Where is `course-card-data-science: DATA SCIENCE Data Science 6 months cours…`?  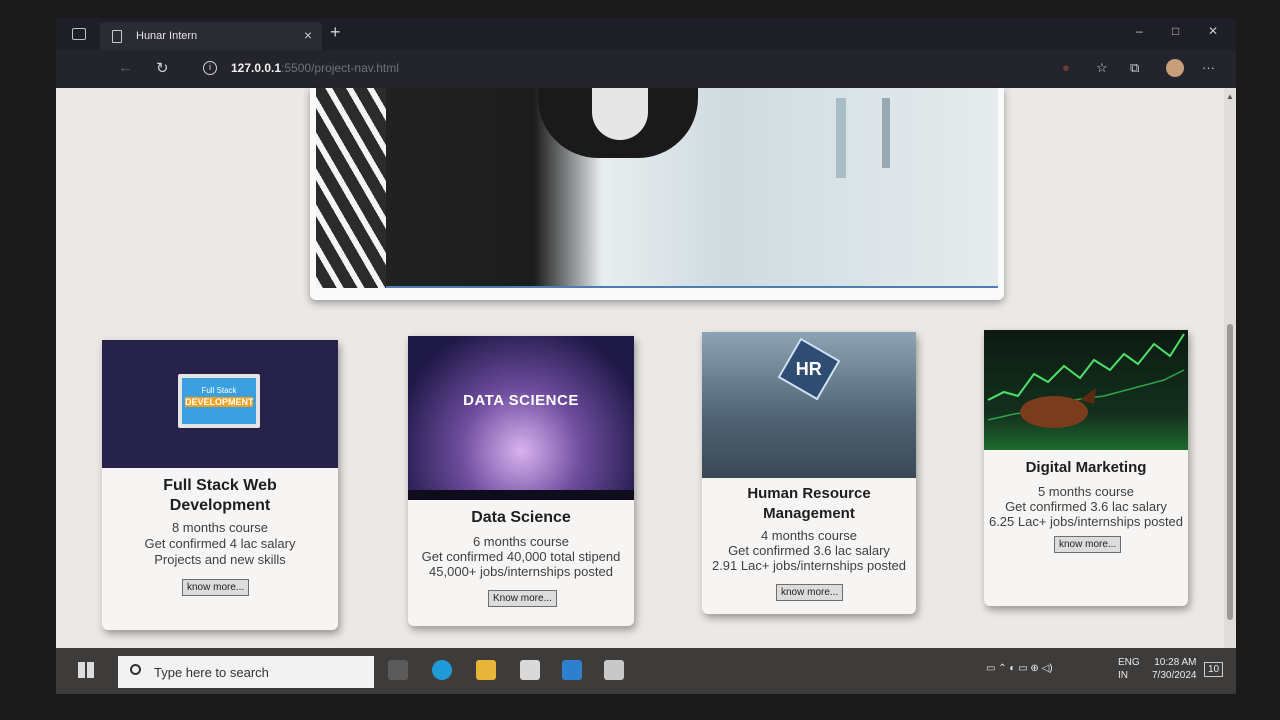
course-card-data-science: DATA SCIENCE Data Science 6 months cours… is located at coordinates (521, 481).